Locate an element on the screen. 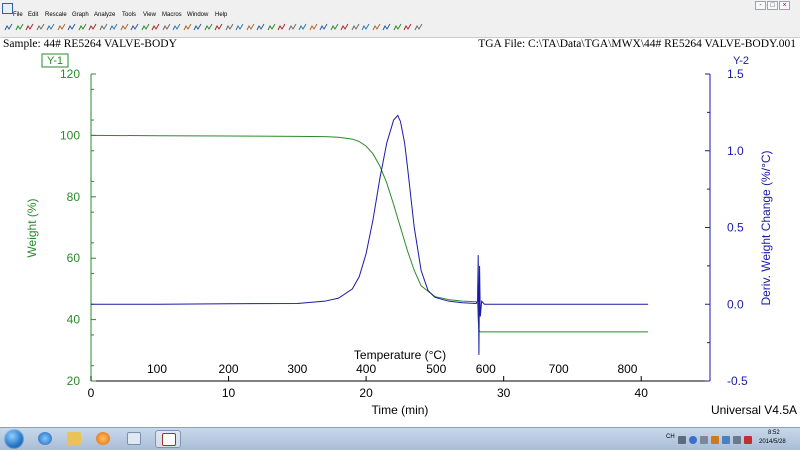  temperature-axis-label: Temperature (°C) is located at coordinates (400, 355).